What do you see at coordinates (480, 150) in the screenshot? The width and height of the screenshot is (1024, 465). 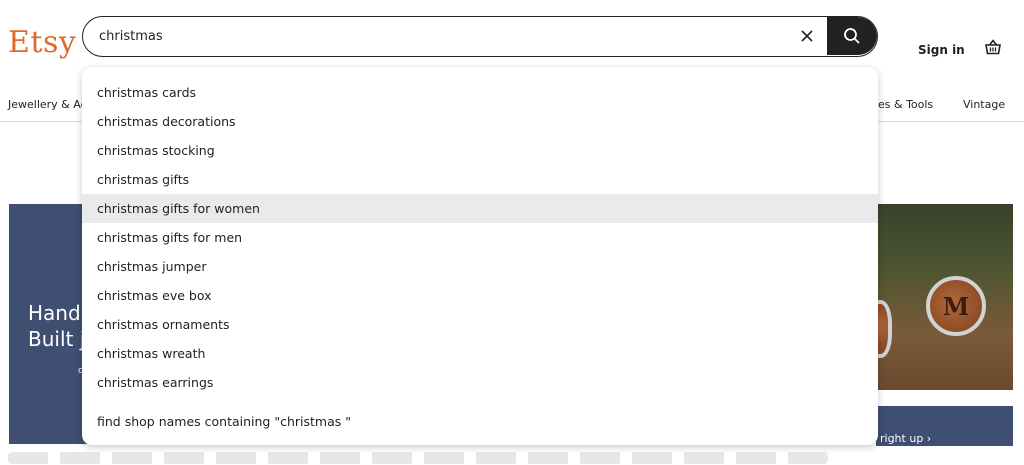 I see `suggestion-item: christmas stocking` at bounding box center [480, 150].